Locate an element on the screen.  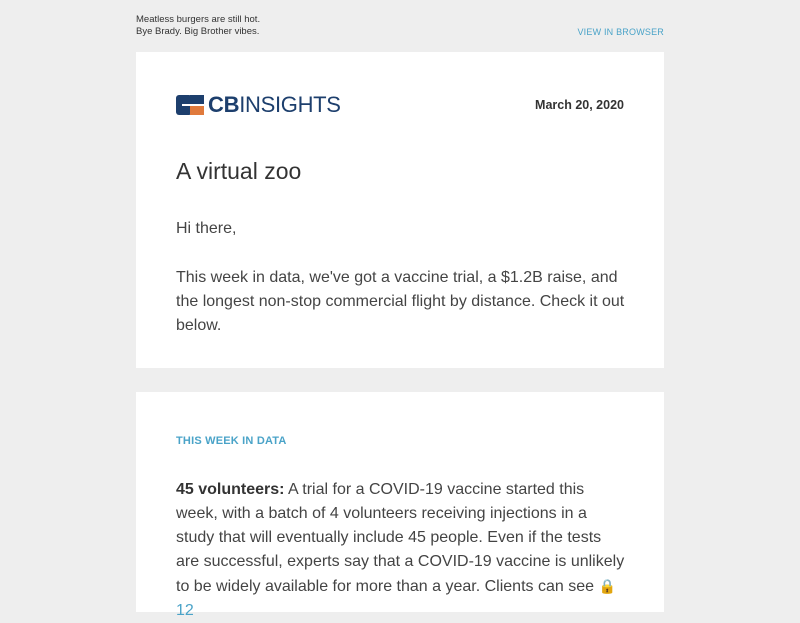
view-in-browser-link: VIEW IN BROWSER is located at coordinates (620, 32).